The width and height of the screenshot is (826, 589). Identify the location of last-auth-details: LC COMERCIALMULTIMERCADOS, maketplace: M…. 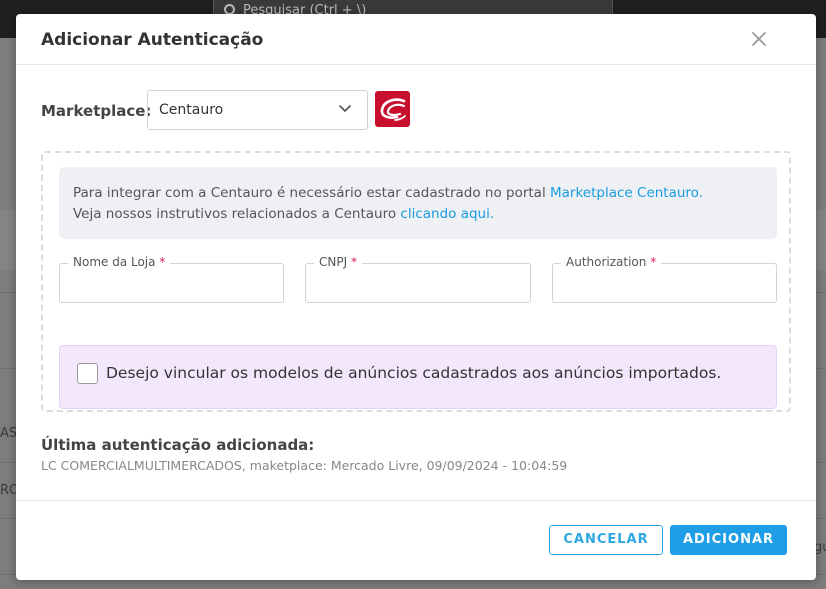
(304, 465).